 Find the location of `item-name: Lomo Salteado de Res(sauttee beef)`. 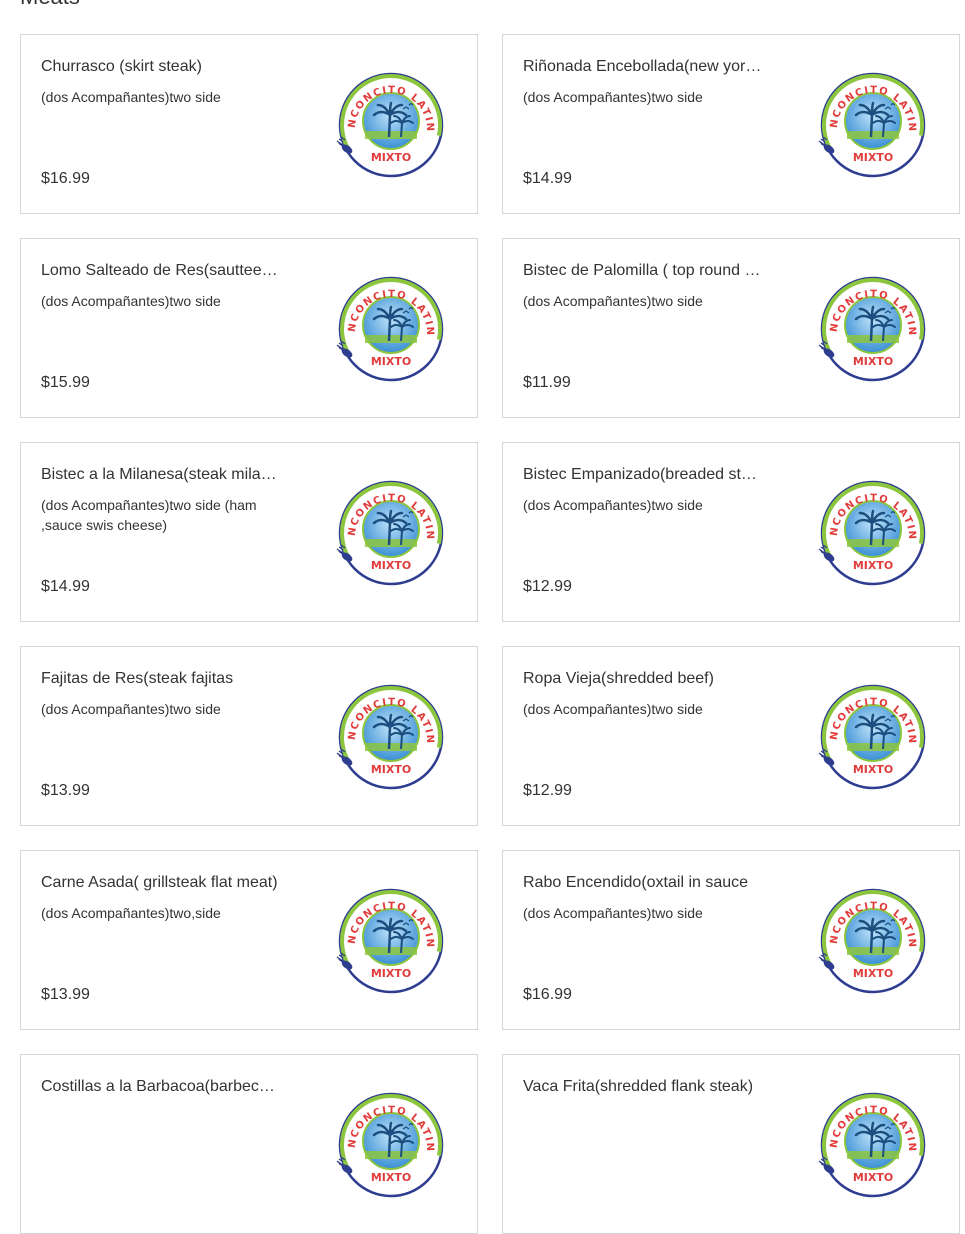

item-name: Lomo Salteado de Res(sauttee beef) is located at coordinates (161, 270).